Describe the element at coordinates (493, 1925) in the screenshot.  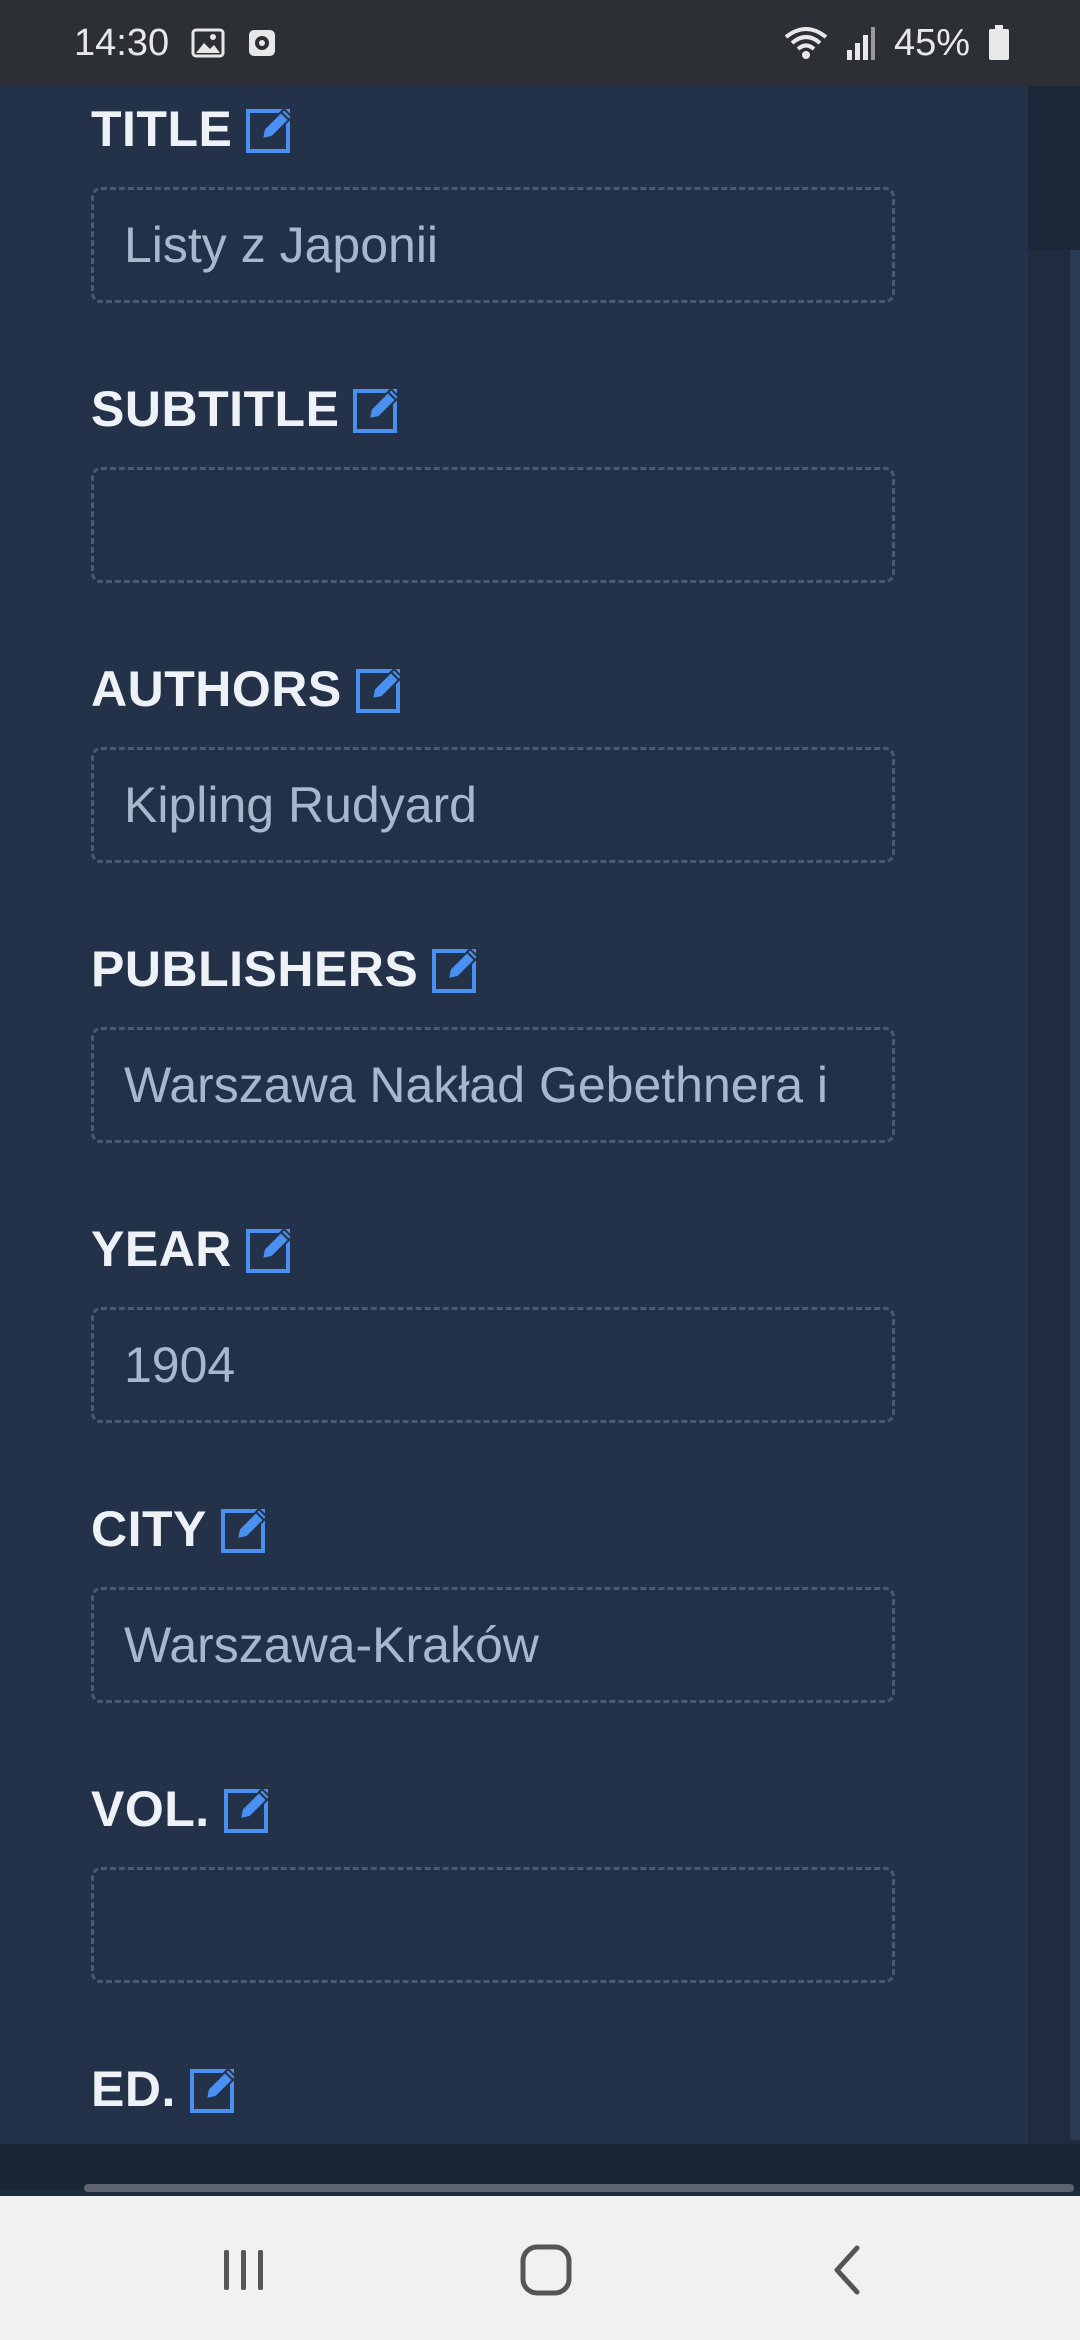
I see `vol-field` at that location.